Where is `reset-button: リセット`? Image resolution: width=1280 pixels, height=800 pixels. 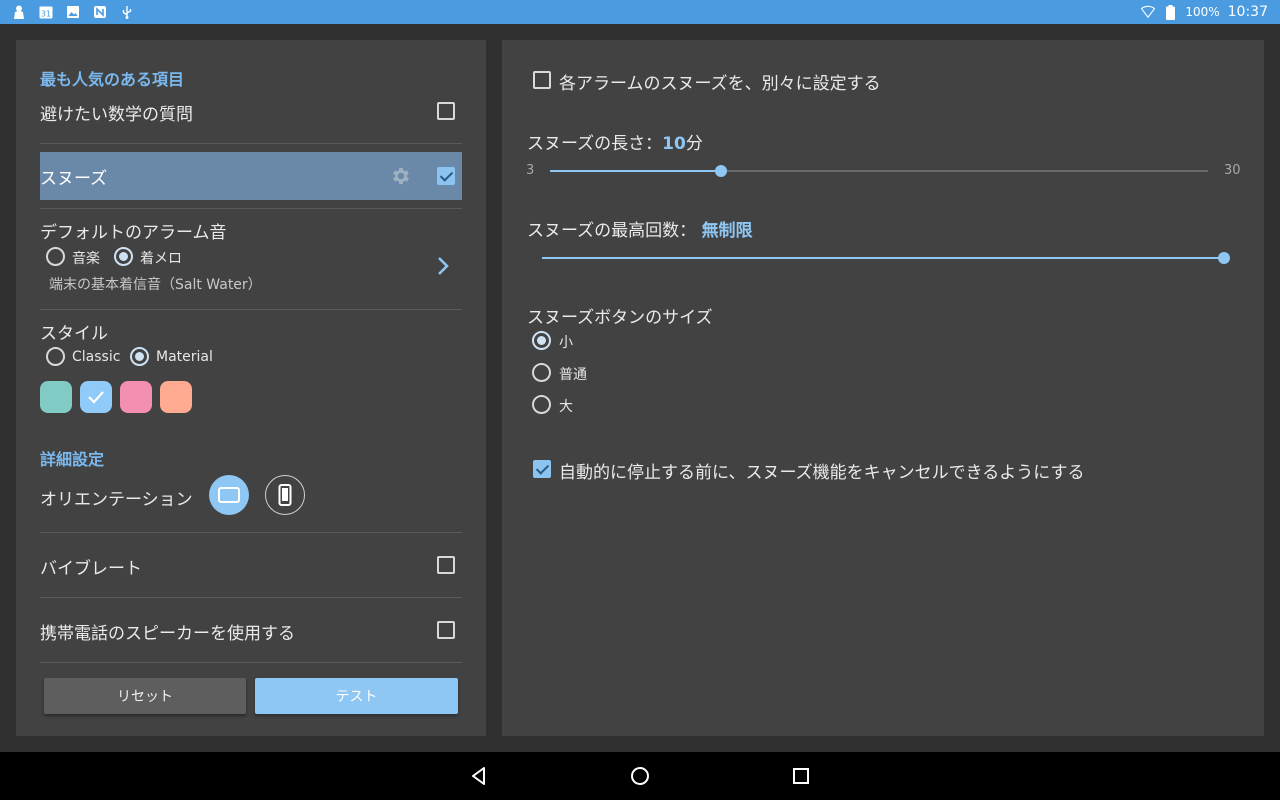 reset-button: リセット is located at coordinates (145, 696).